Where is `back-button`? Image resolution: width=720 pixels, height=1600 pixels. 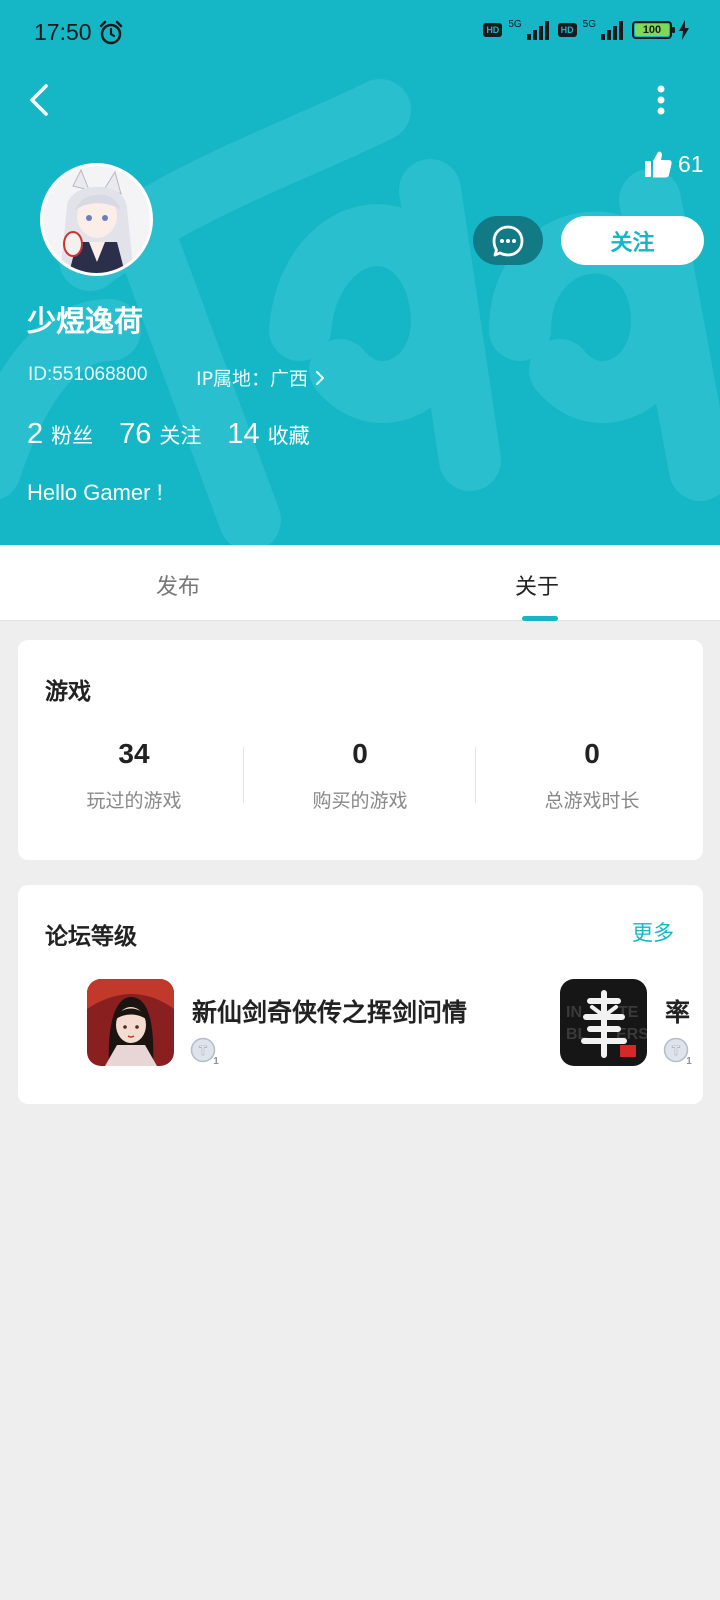 back-button is located at coordinates (40, 100).